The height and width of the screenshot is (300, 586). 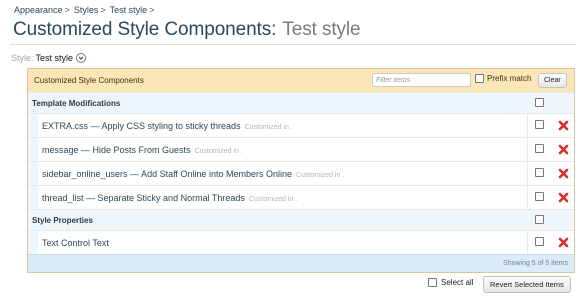 I want to click on breadcrumb-styles: Styles, so click(x=86, y=10).